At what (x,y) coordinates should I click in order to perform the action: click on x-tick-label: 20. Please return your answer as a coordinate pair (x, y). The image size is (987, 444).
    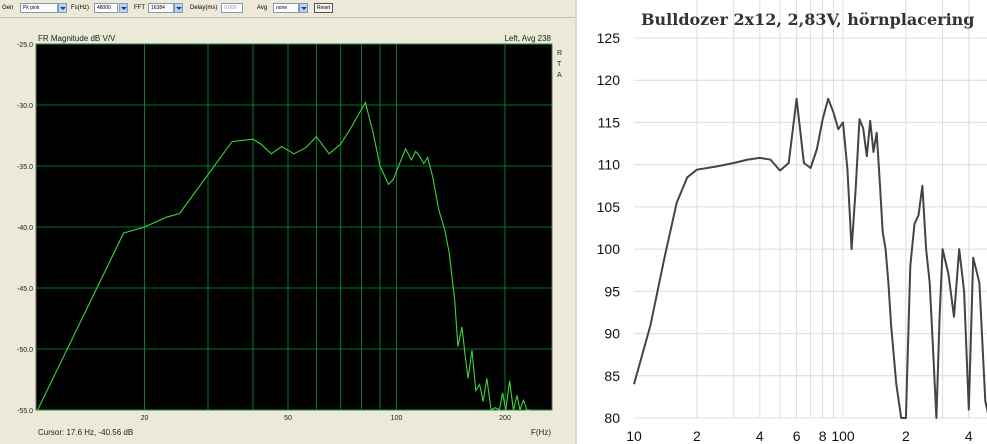
    Looking at the image, I should click on (145, 418).